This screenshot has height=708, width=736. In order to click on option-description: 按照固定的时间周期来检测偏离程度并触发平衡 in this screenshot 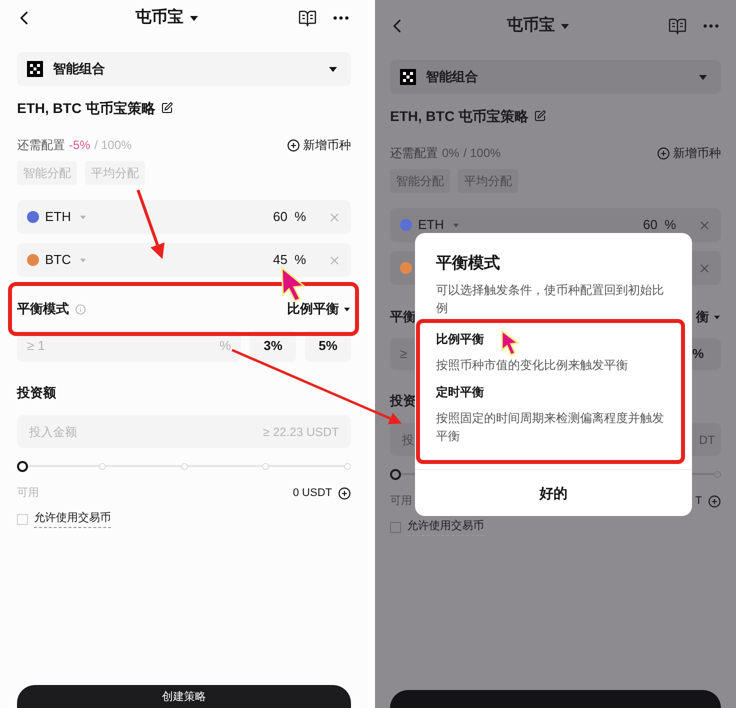, I will do `click(550, 427)`.